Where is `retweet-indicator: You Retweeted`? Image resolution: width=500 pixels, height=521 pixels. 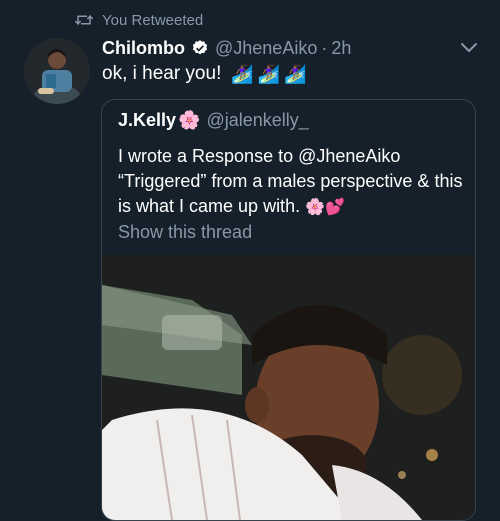 retweet-indicator: You Retweeted is located at coordinates (139, 20).